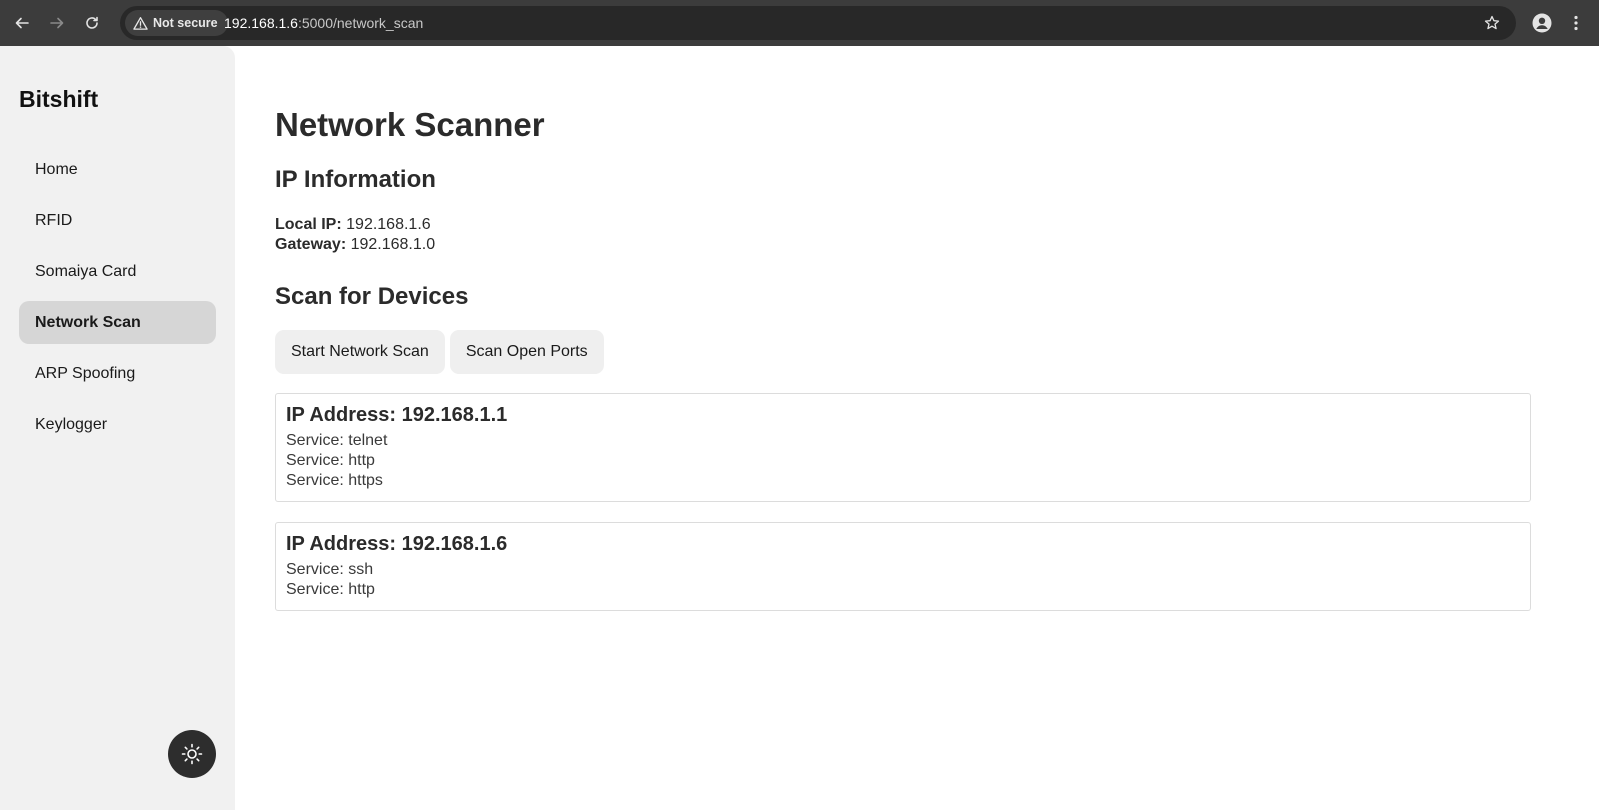 This screenshot has width=1599, height=810. I want to click on profile-button, so click(1542, 23).